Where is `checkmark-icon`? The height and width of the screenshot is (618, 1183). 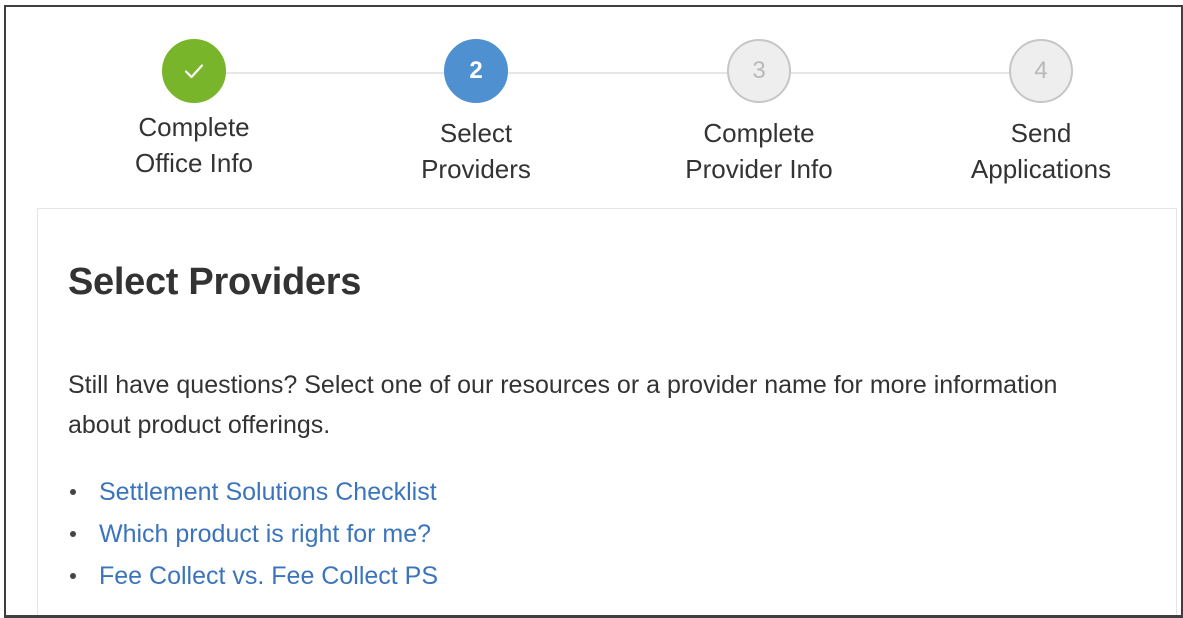 checkmark-icon is located at coordinates (194, 71).